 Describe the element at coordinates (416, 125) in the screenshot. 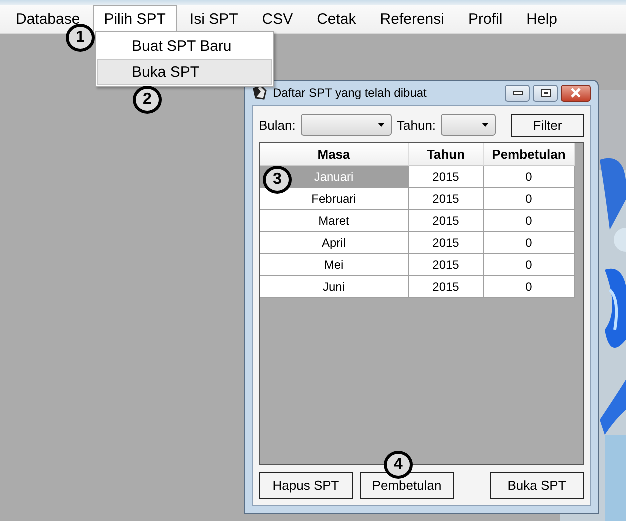

I see `filter-label: Tahun:` at that location.